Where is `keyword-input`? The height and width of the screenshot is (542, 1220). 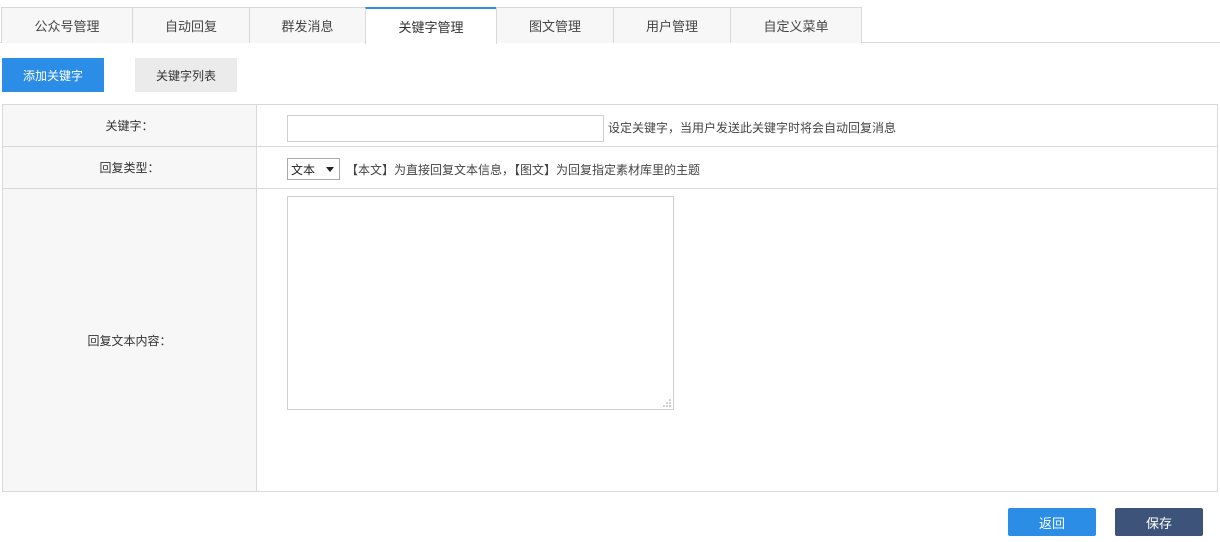 keyword-input is located at coordinates (445, 128).